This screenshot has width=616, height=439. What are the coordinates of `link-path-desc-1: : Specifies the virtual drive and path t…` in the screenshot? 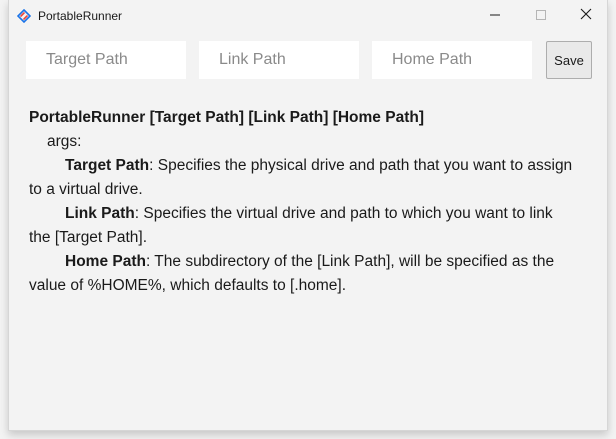 It's located at (343, 213).